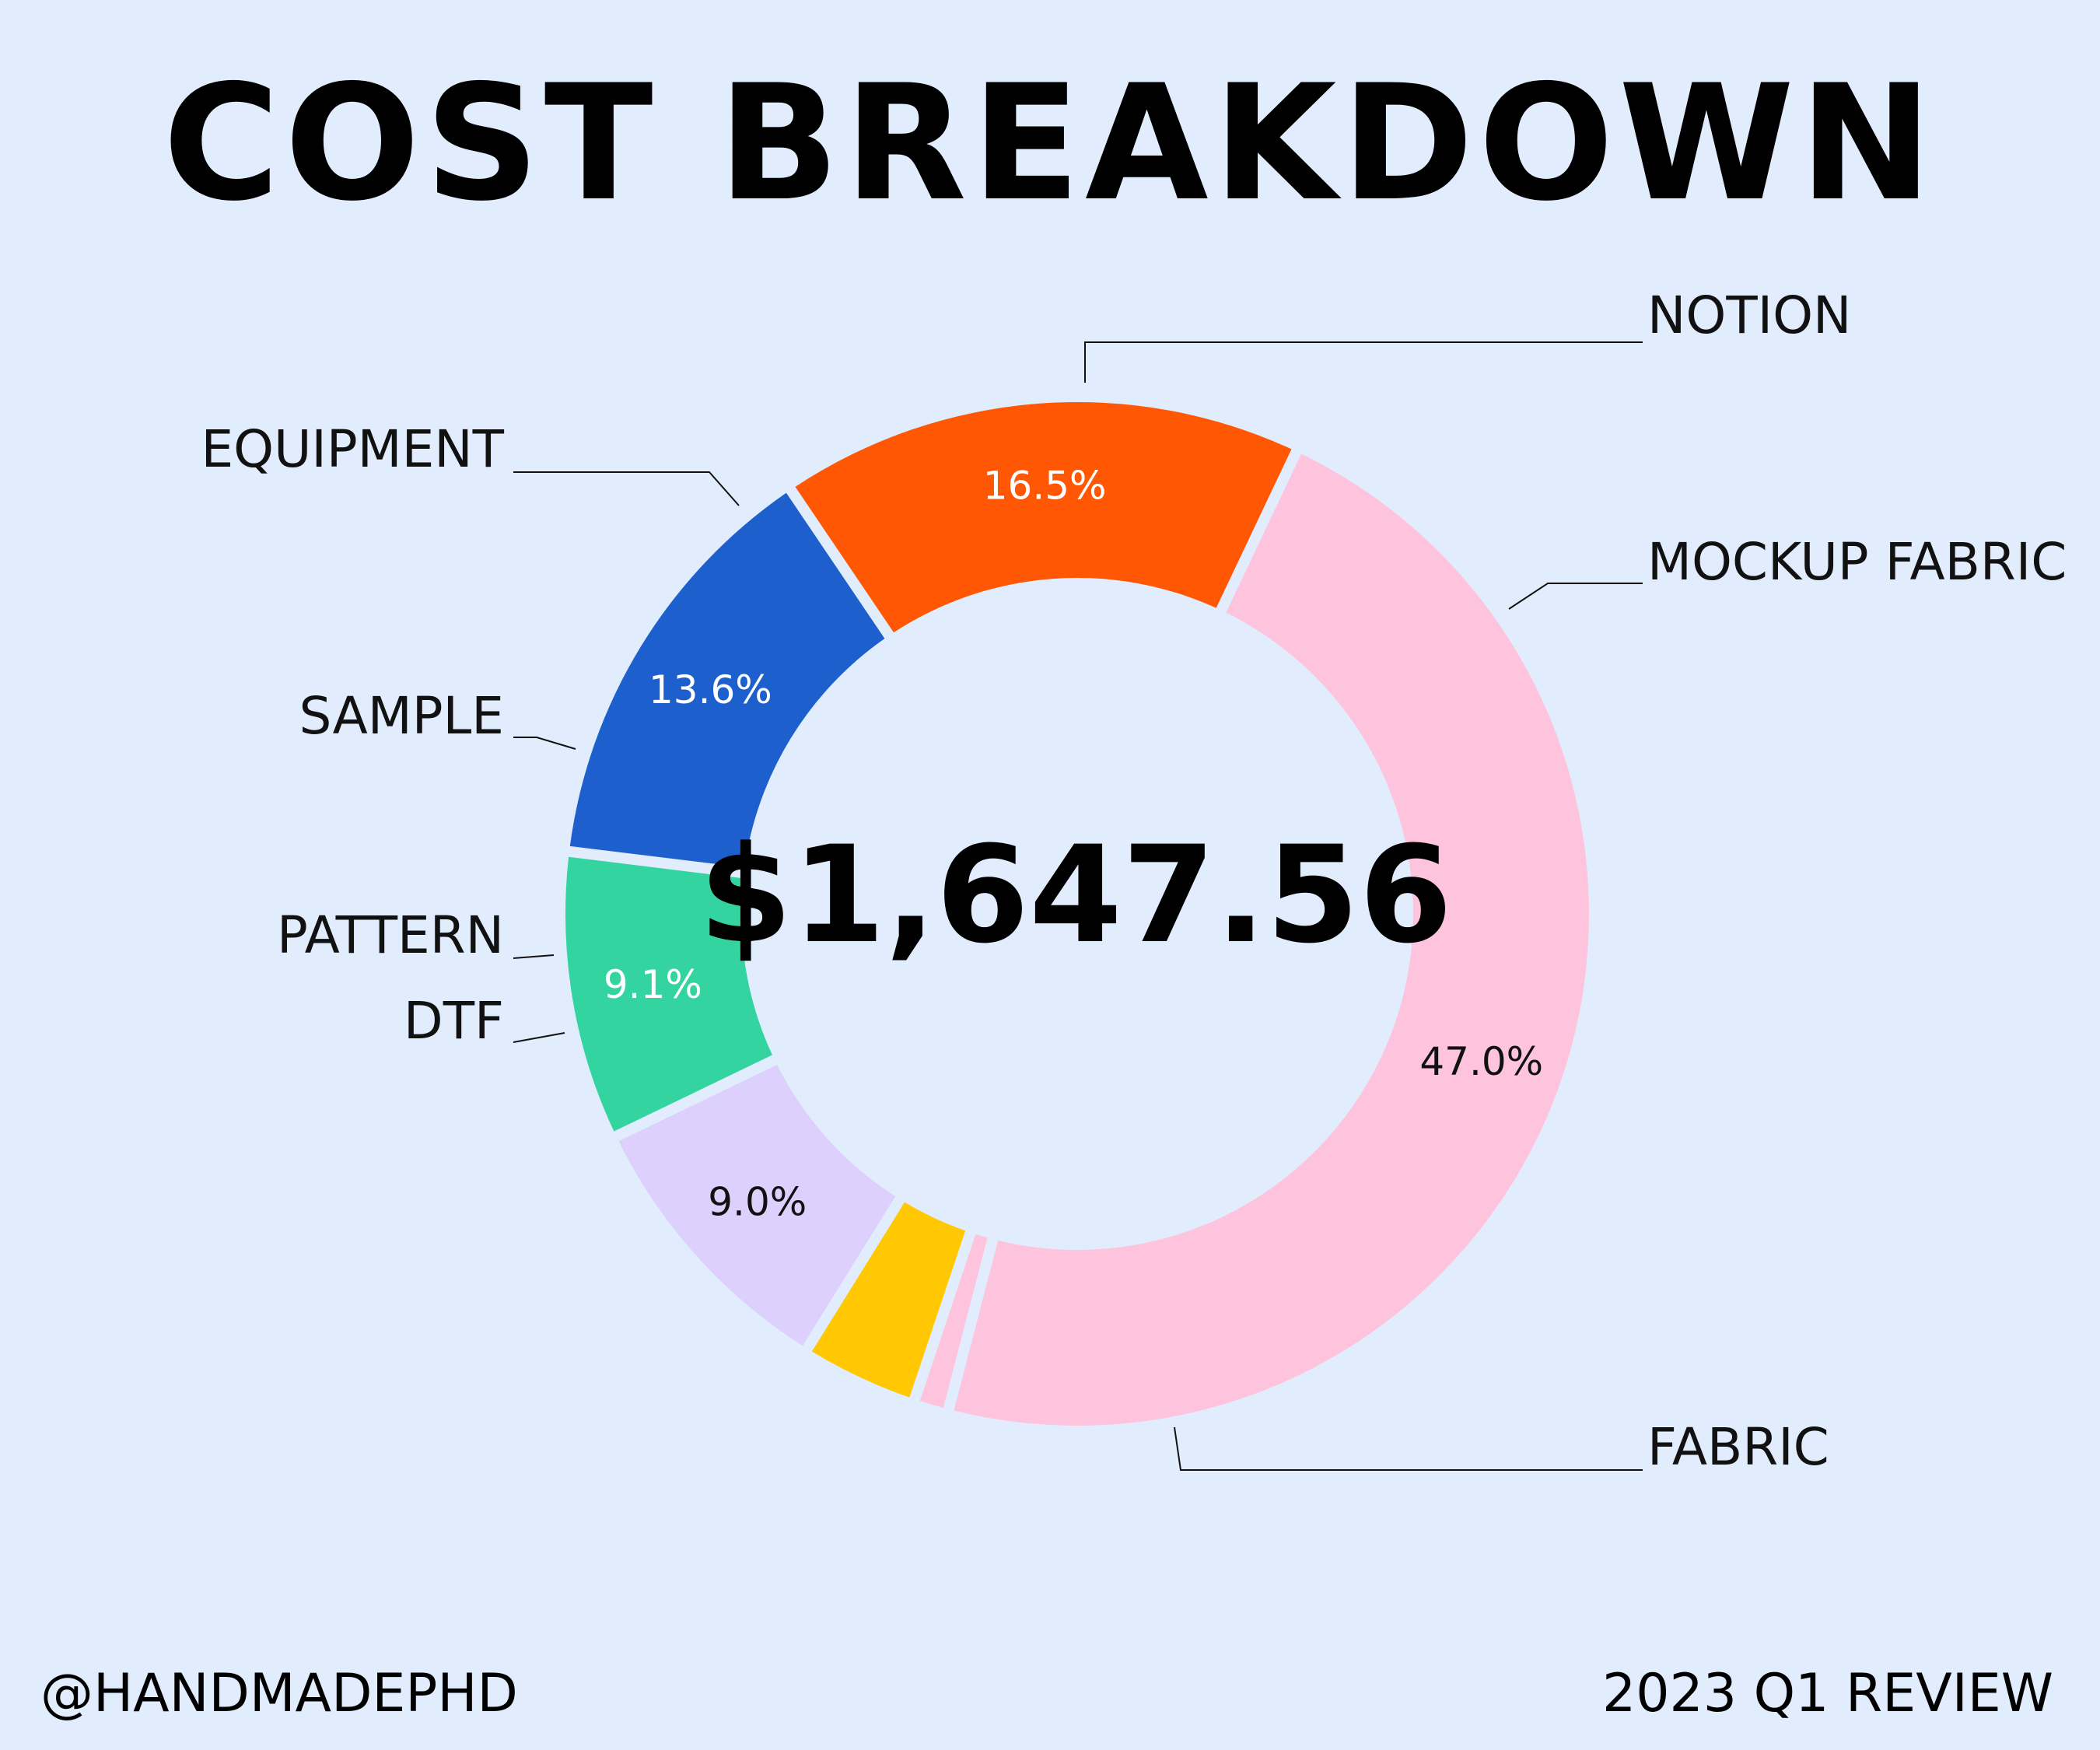 The width and height of the screenshot is (2100, 1750). I want to click on slice-percent-notion: 13.6%, so click(711, 690).